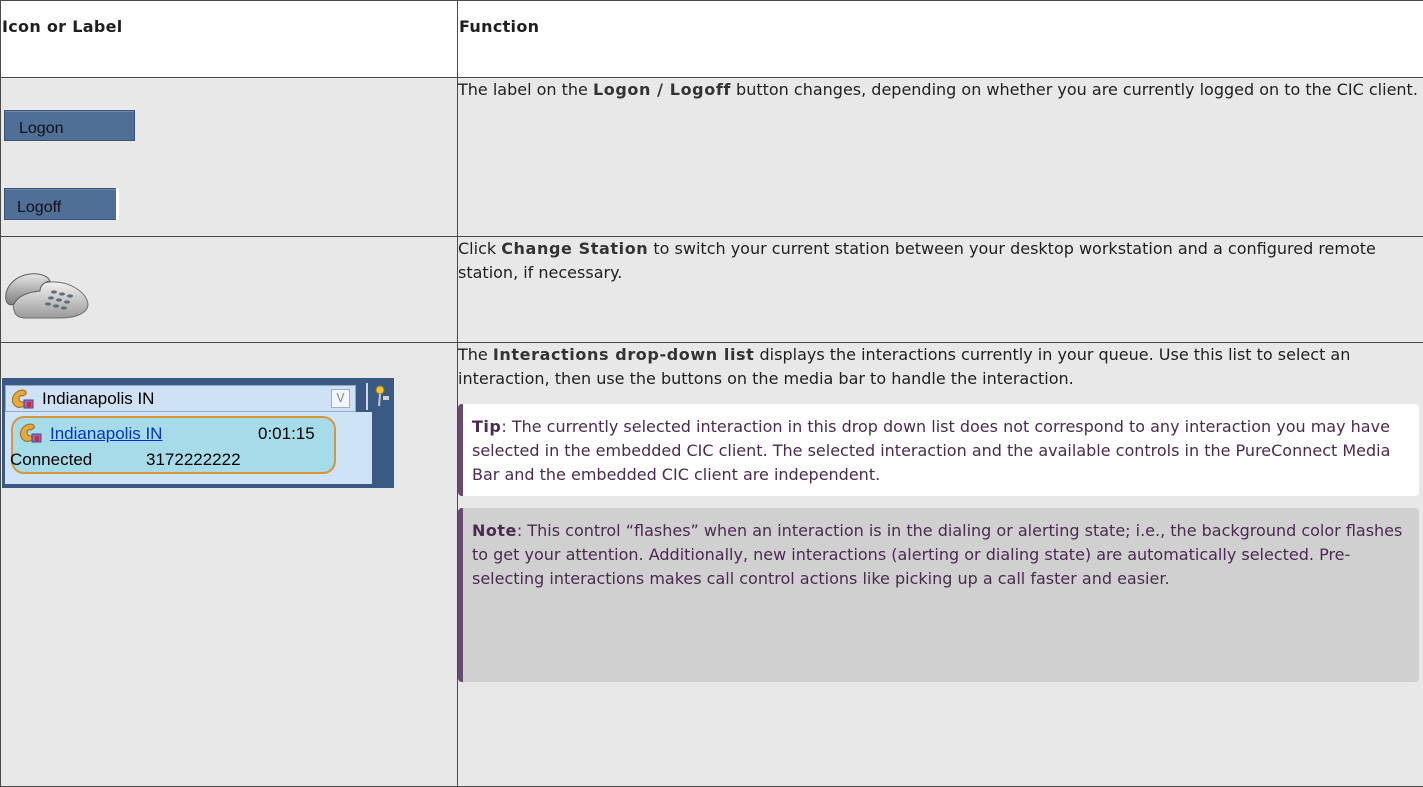 Image resolution: width=1423 pixels, height=787 pixels. What do you see at coordinates (382, 397) in the screenshot?
I see `pin-icon` at bounding box center [382, 397].